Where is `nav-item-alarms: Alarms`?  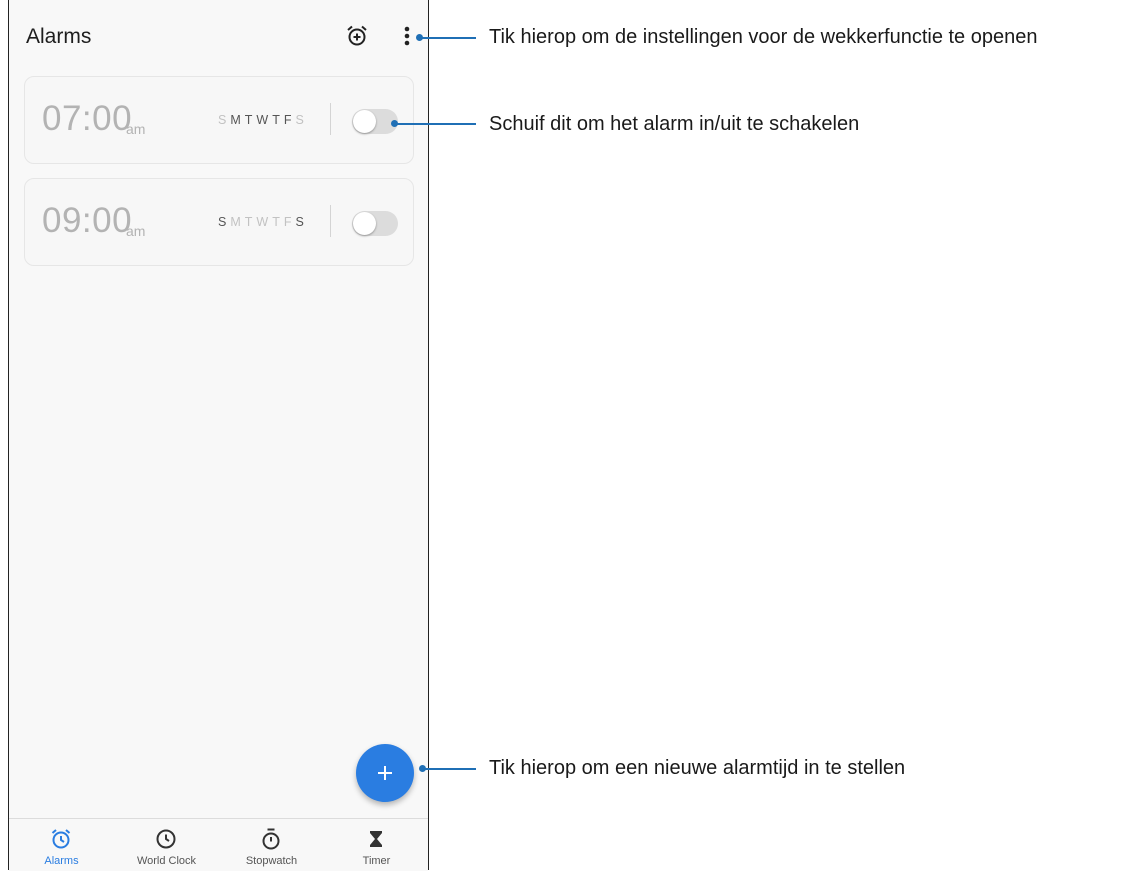
nav-item-alarms: Alarms is located at coordinates (61, 845).